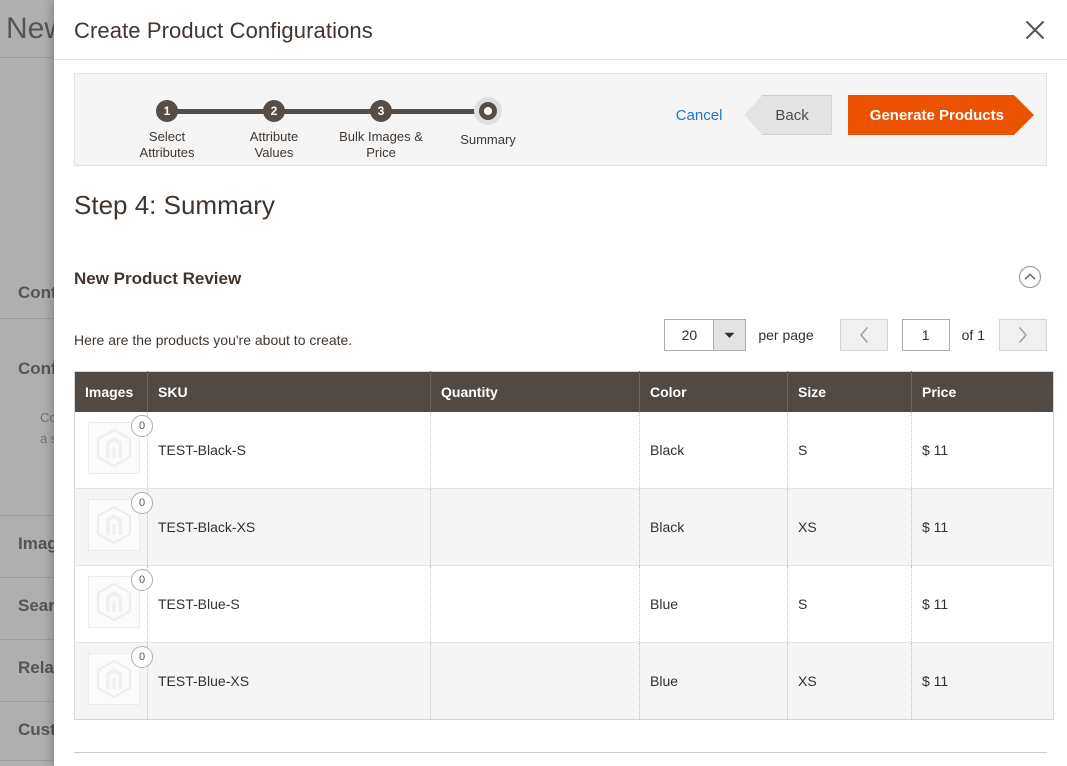 The image size is (1067, 766). What do you see at coordinates (167, 152) in the screenshot?
I see `wizard-step-1-label-line2: Attributes` at bounding box center [167, 152].